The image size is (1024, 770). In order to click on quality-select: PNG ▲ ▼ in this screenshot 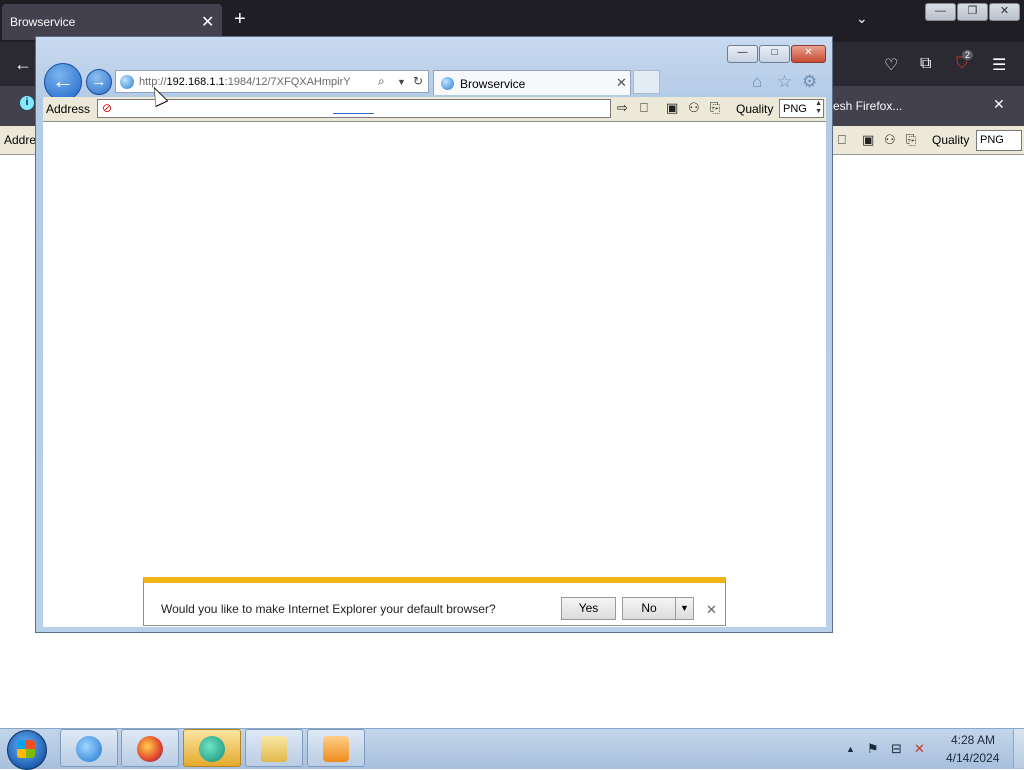, I will do `click(801, 108)`.